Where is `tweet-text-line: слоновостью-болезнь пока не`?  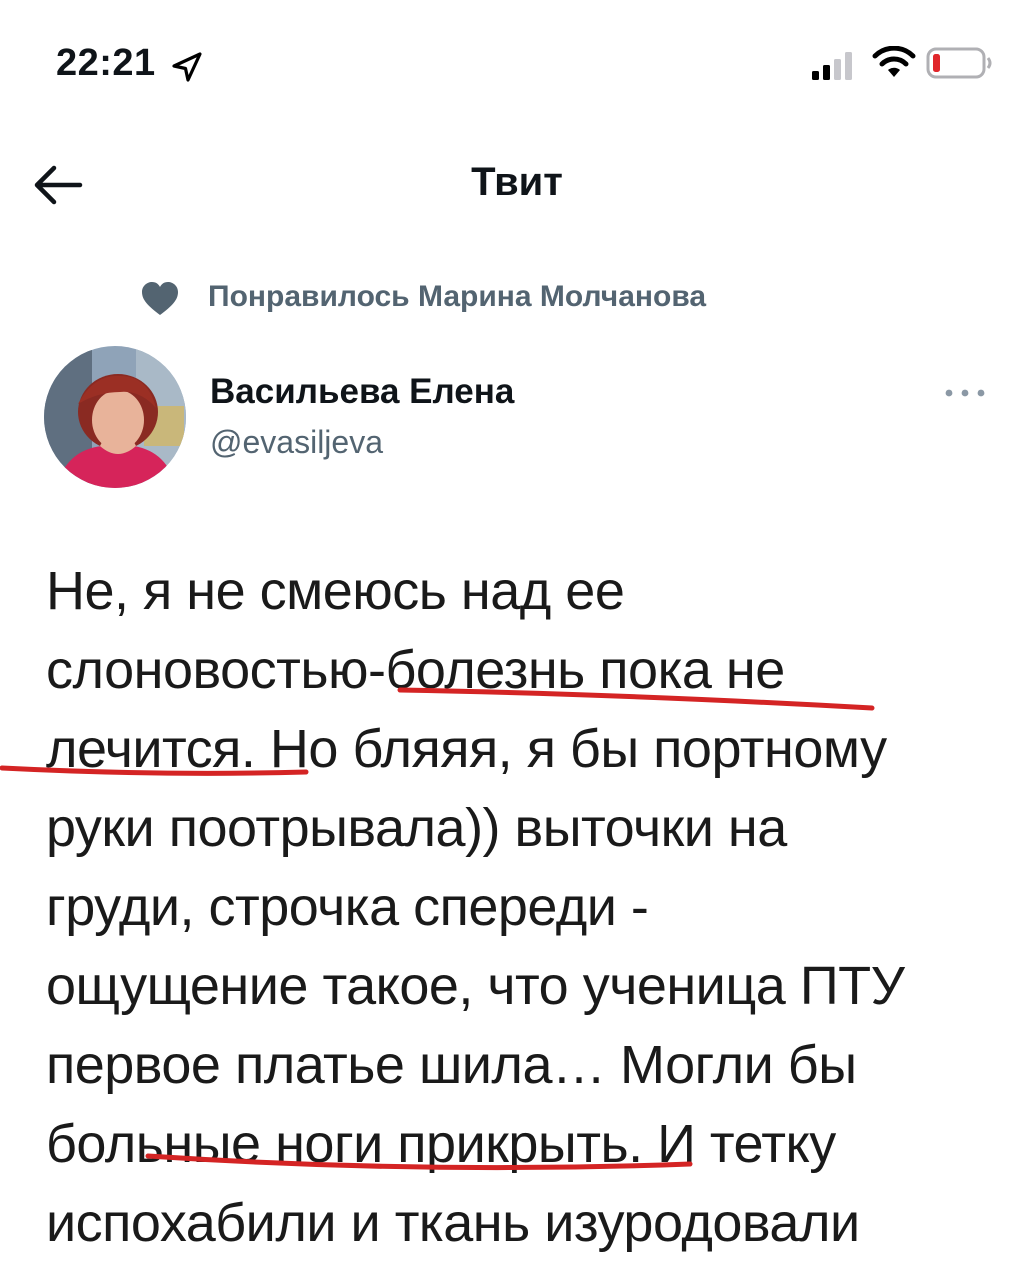 tweet-text-line: слоновостью-болезнь пока не is located at coordinates (415, 670).